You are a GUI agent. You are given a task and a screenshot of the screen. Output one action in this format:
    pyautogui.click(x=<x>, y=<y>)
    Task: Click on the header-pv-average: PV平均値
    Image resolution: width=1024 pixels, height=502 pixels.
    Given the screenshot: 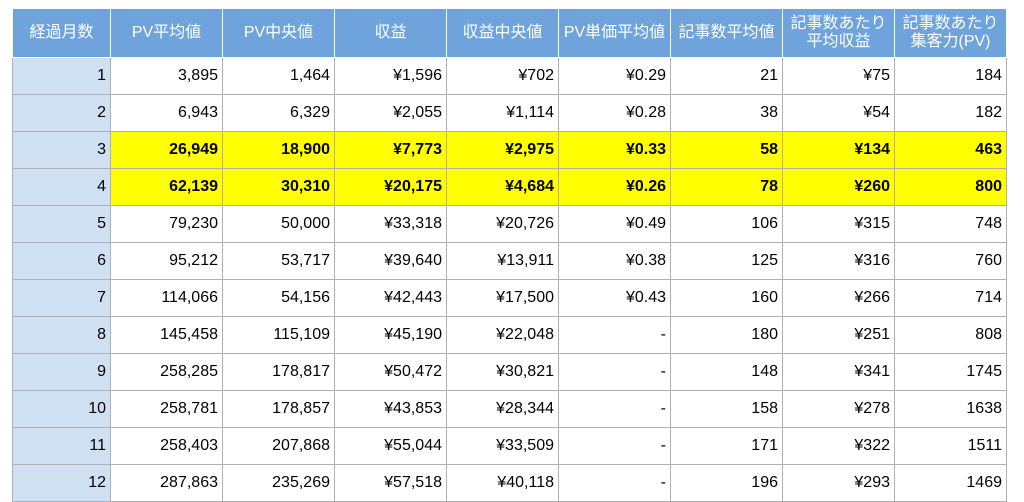 What is the action you would take?
    pyautogui.click(x=166, y=33)
    